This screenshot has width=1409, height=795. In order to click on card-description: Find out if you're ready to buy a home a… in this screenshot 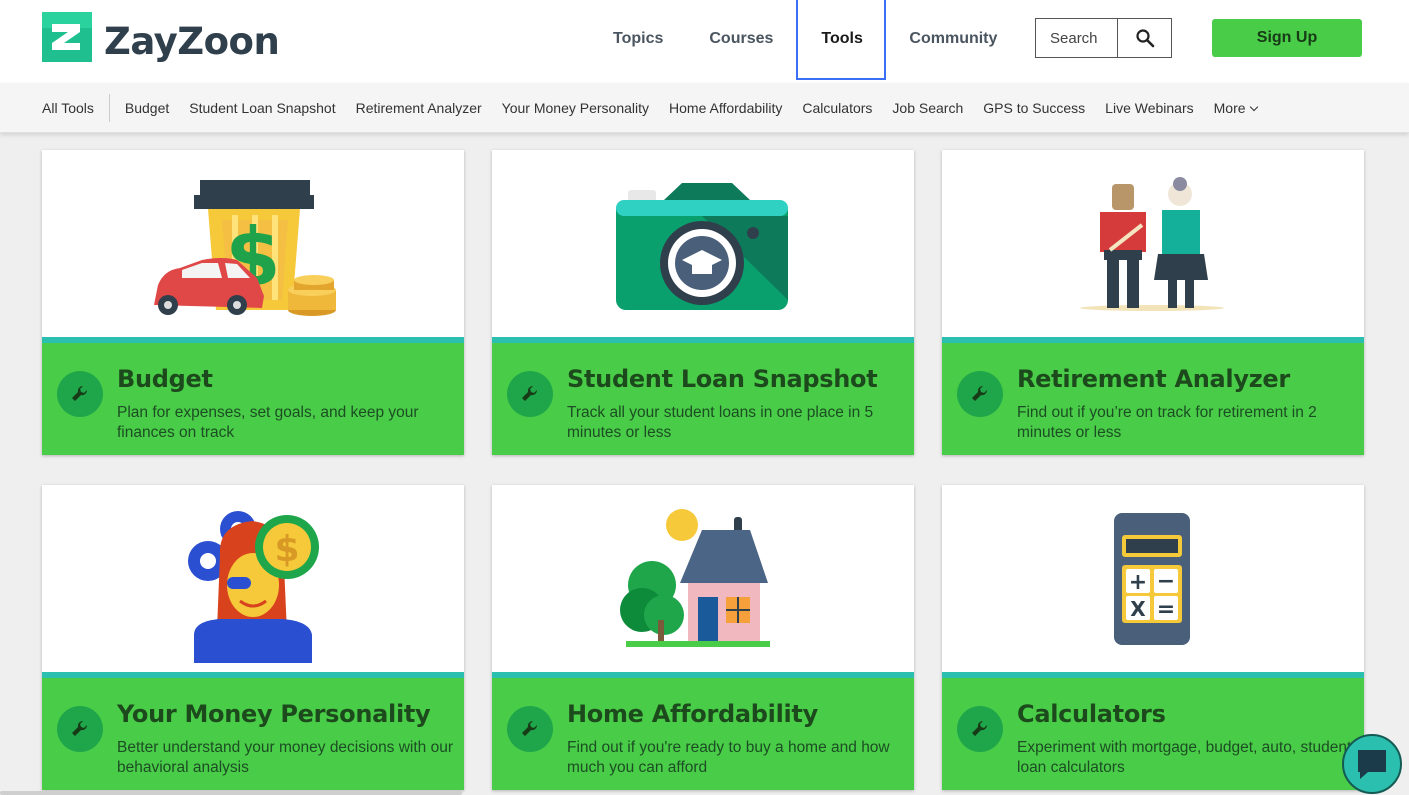, I will do `click(728, 757)`.